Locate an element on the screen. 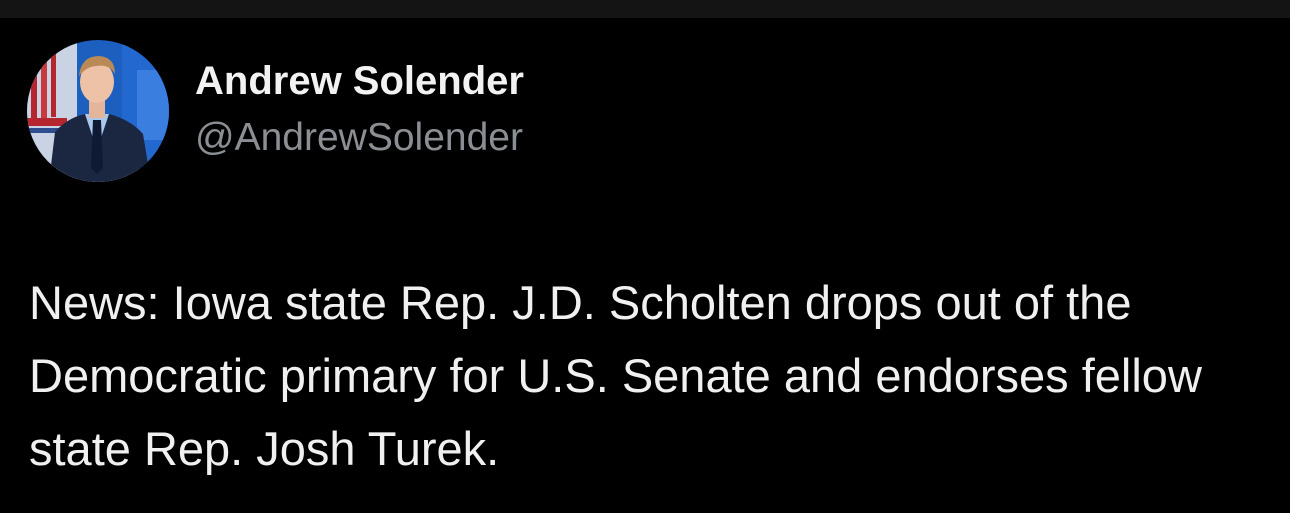  status-strip is located at coordinates (645, 9).